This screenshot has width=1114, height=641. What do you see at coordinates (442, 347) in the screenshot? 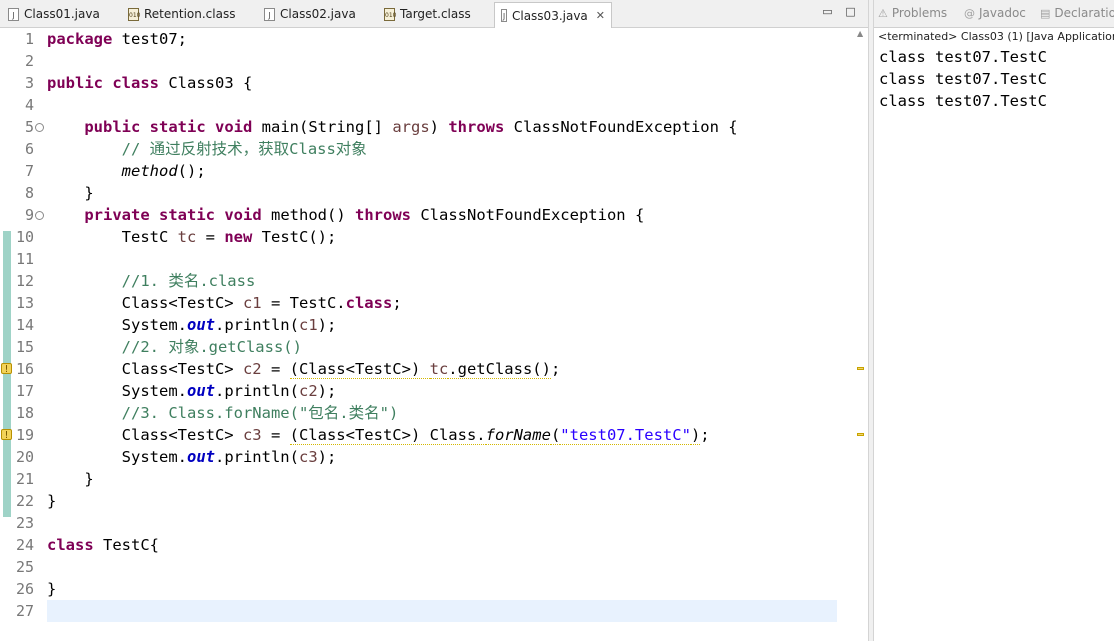
I see `code-line: //2. 对象.getClass()` at bounding box center [442, 347].